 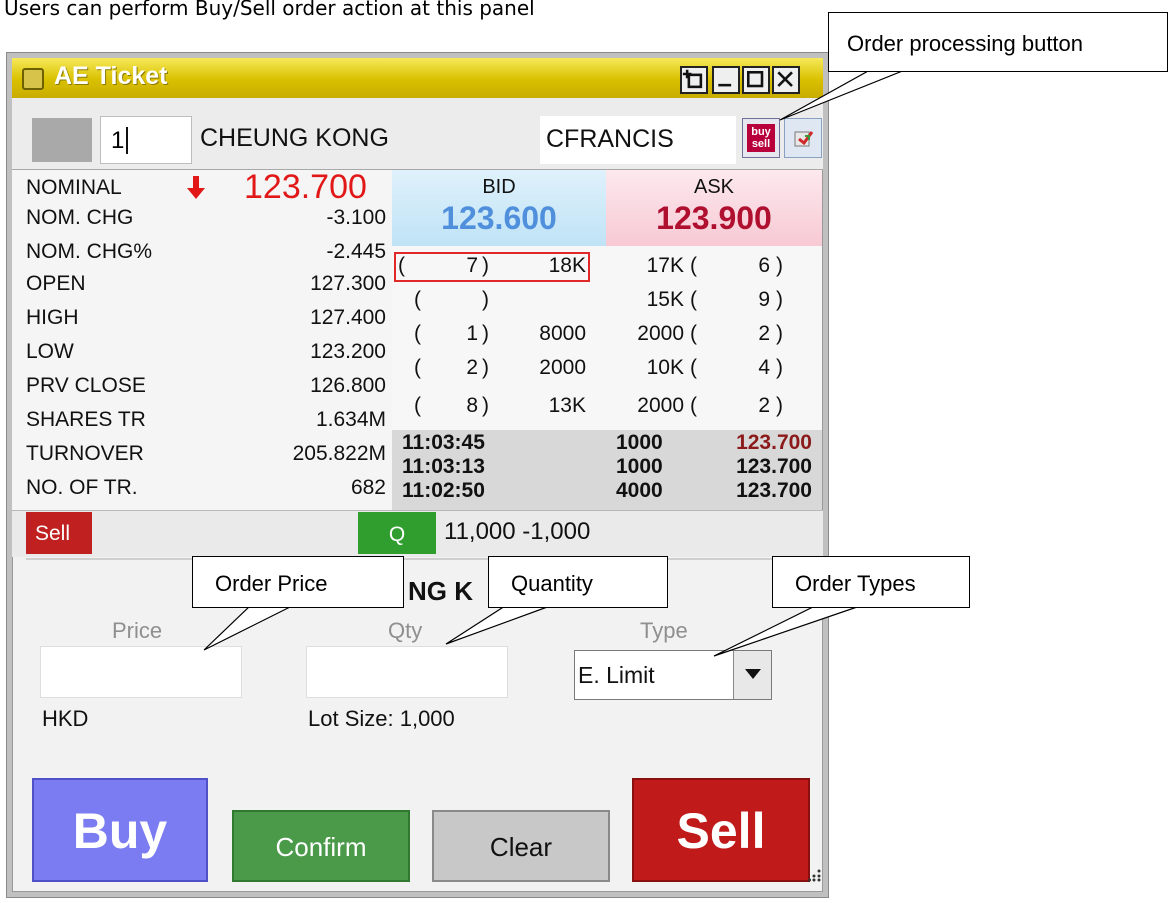 I want to click on callout-quantity: Quantity, so click(x=578, y=582).